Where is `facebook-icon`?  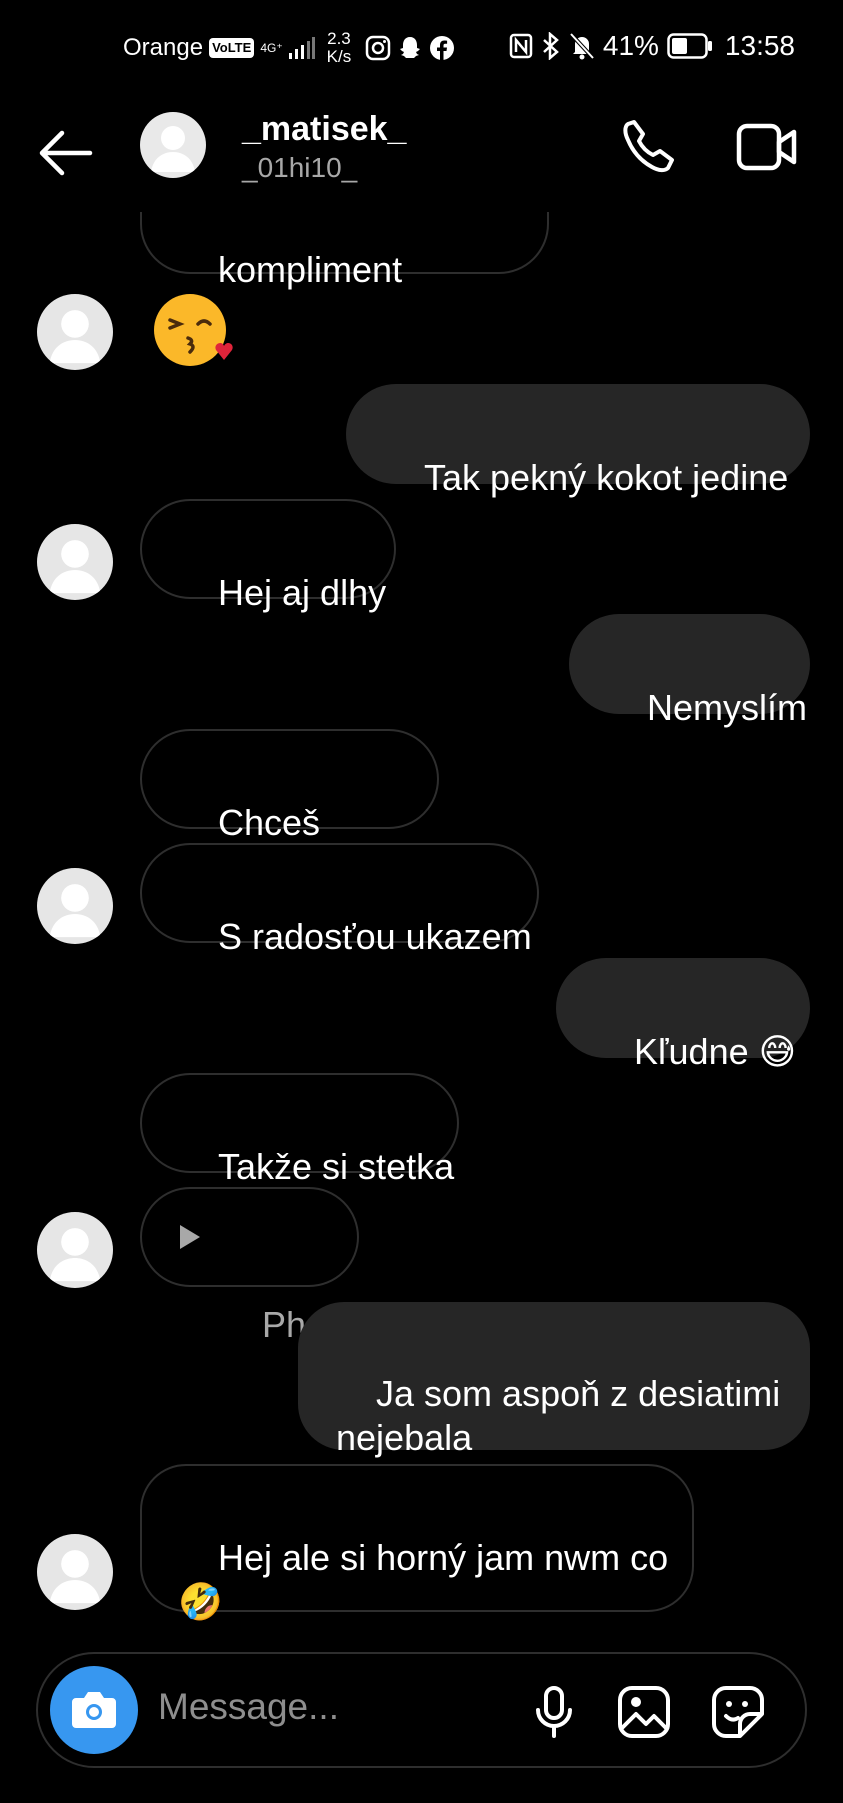 facebook-icon is located at coordinates (442, 48).